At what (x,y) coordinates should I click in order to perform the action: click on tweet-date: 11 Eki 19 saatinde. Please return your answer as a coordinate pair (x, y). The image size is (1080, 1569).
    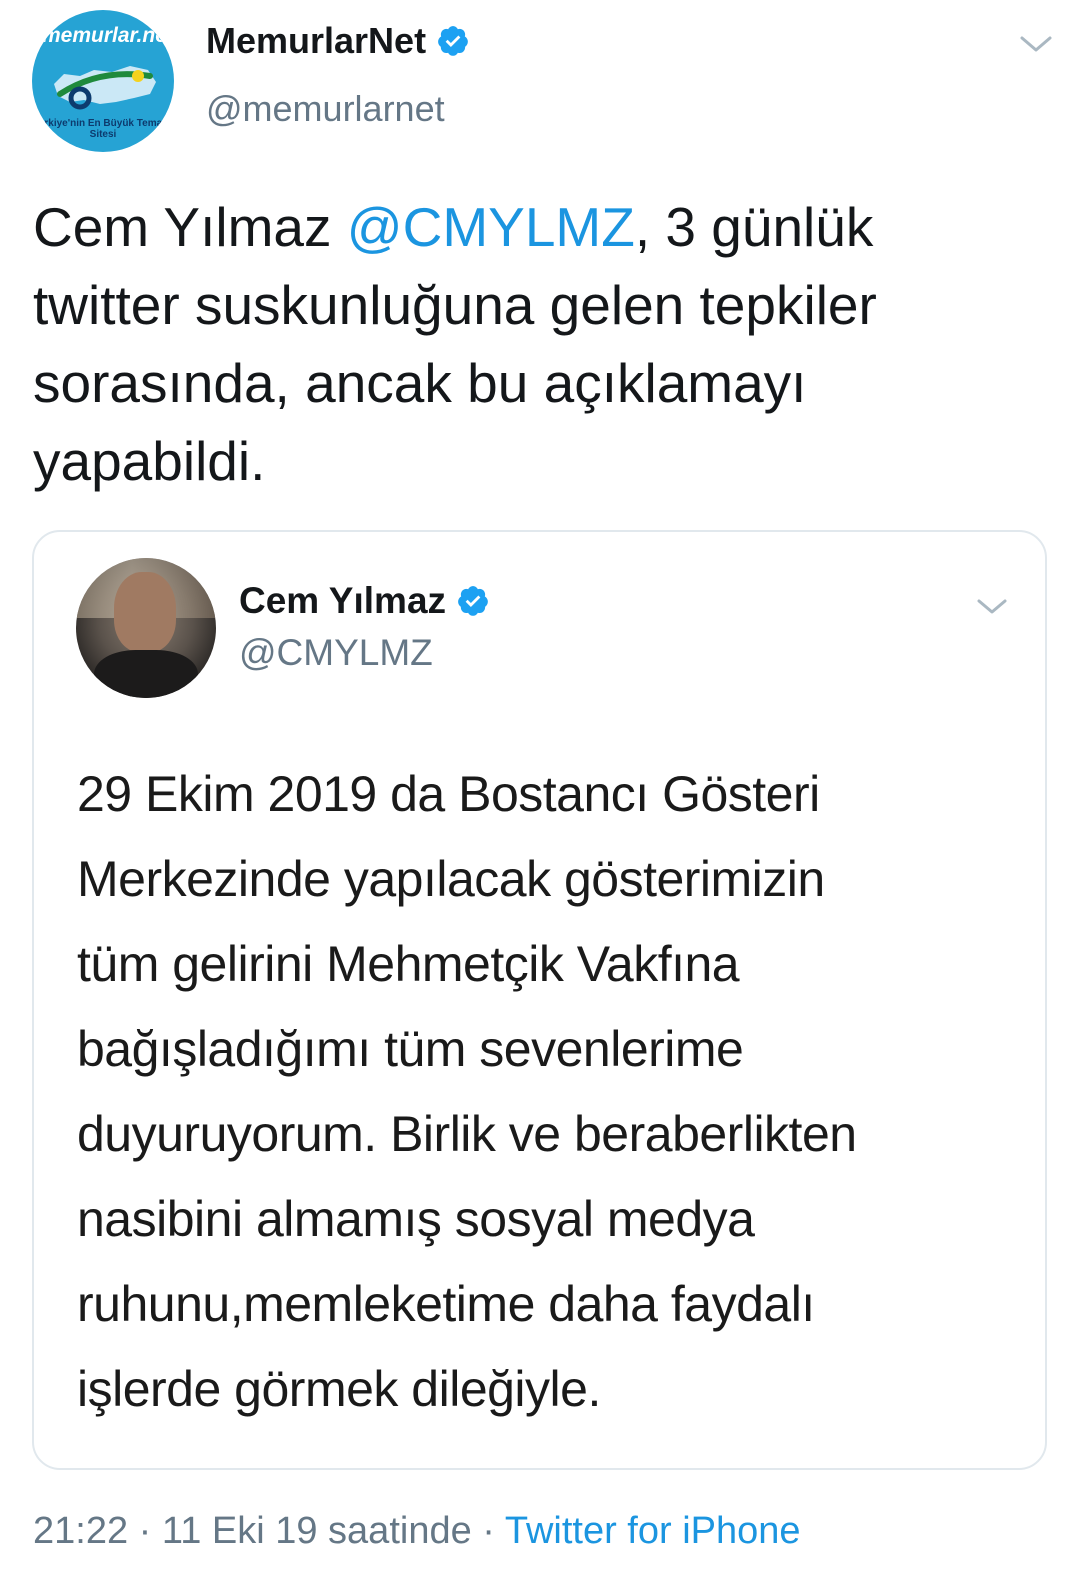
    Looking at the image, I should click on (317, 1531).